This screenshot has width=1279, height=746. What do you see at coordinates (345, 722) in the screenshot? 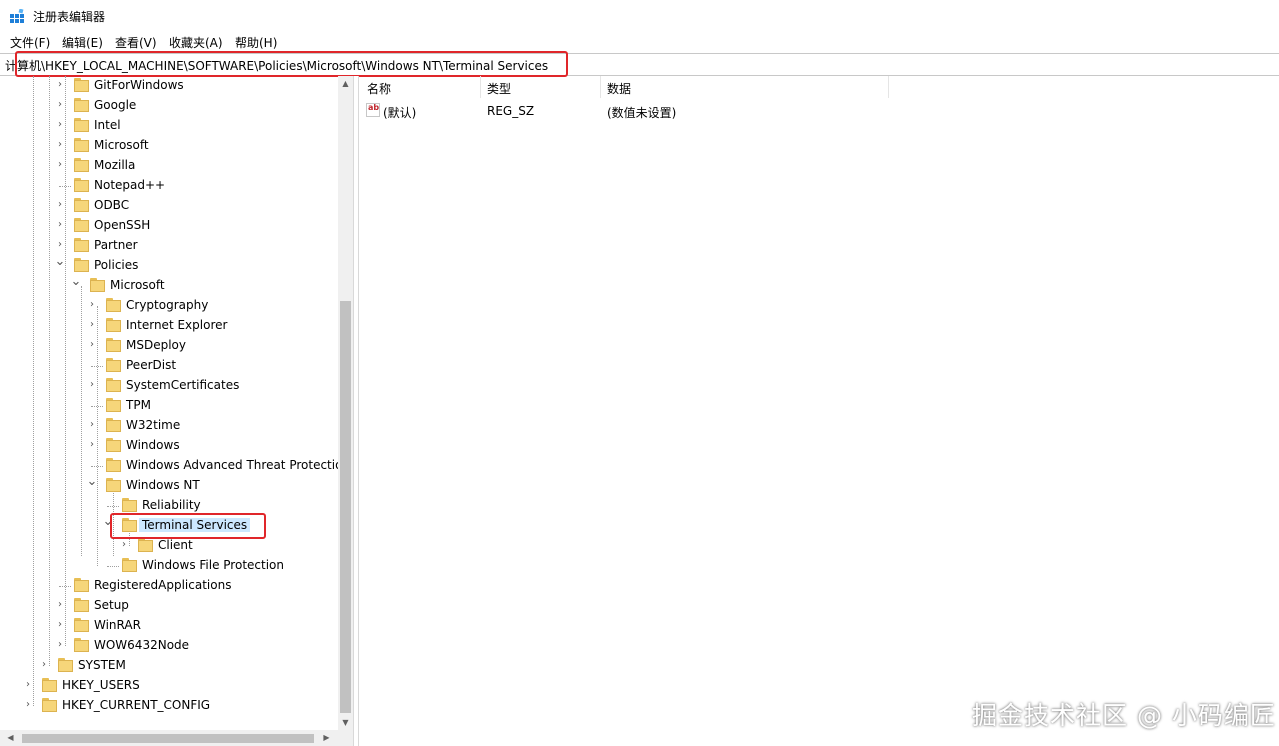
I see `scroll-down-arrow-icon: ▼` at bounding box center [345, 722].